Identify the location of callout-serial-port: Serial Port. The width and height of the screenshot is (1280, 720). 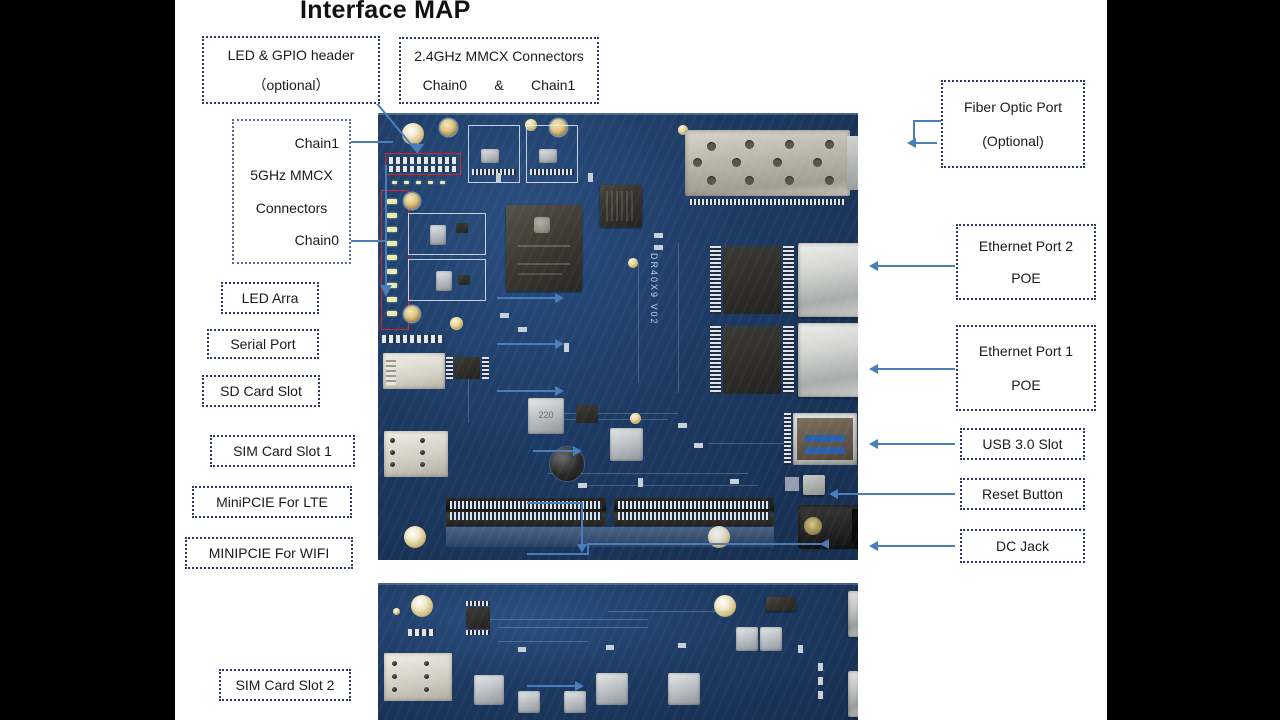
(263, 344).